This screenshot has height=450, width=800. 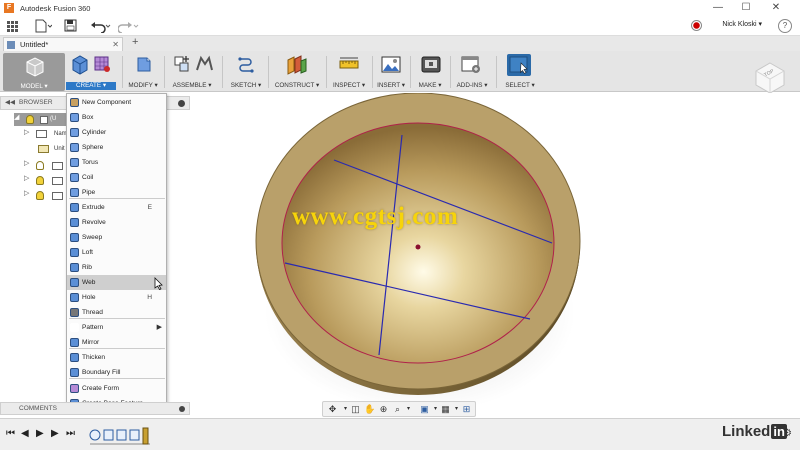 I want to click on extrude-feature-icon, so click(x=108, y=435).